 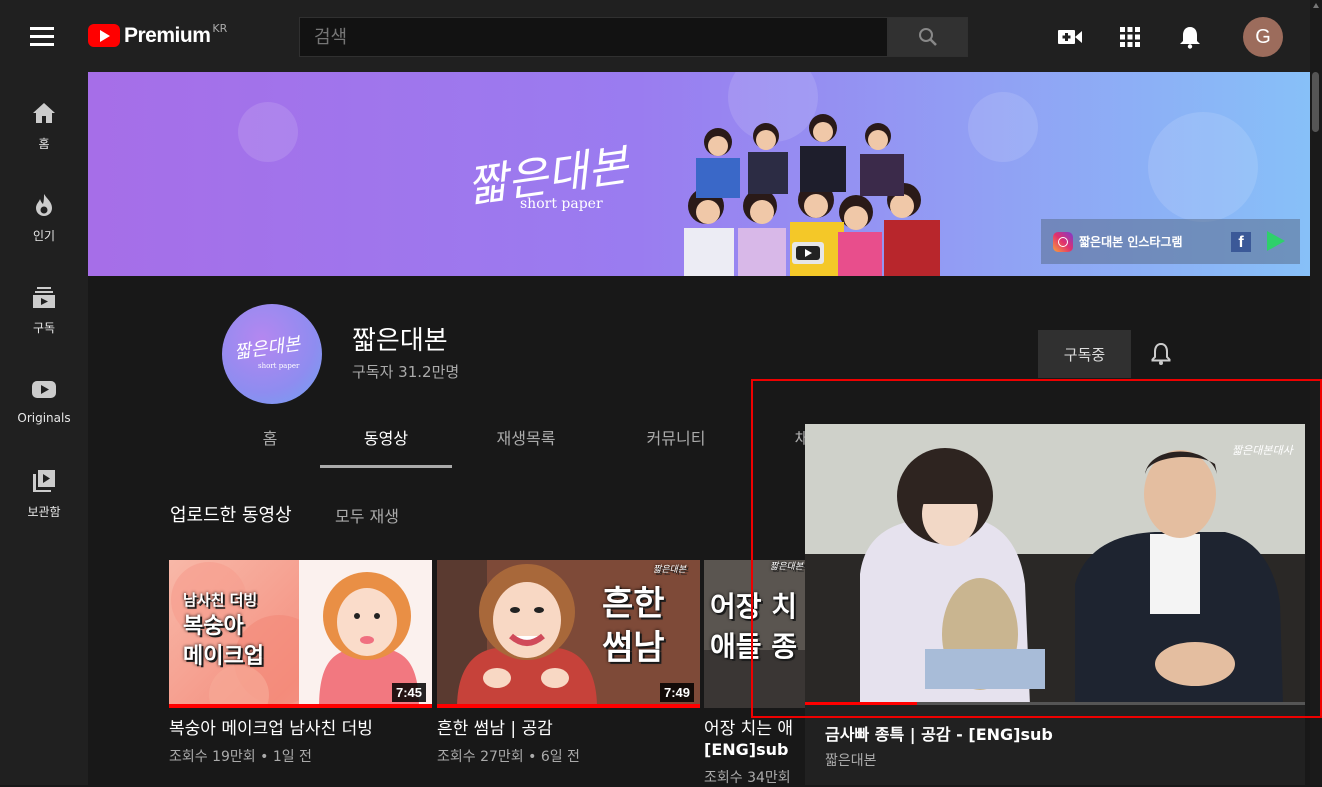 What do you see at coordinates (213, 626) in the screenshot?
I see `thumbnail-caption: 복숭아` at bounding box center [213, 626].